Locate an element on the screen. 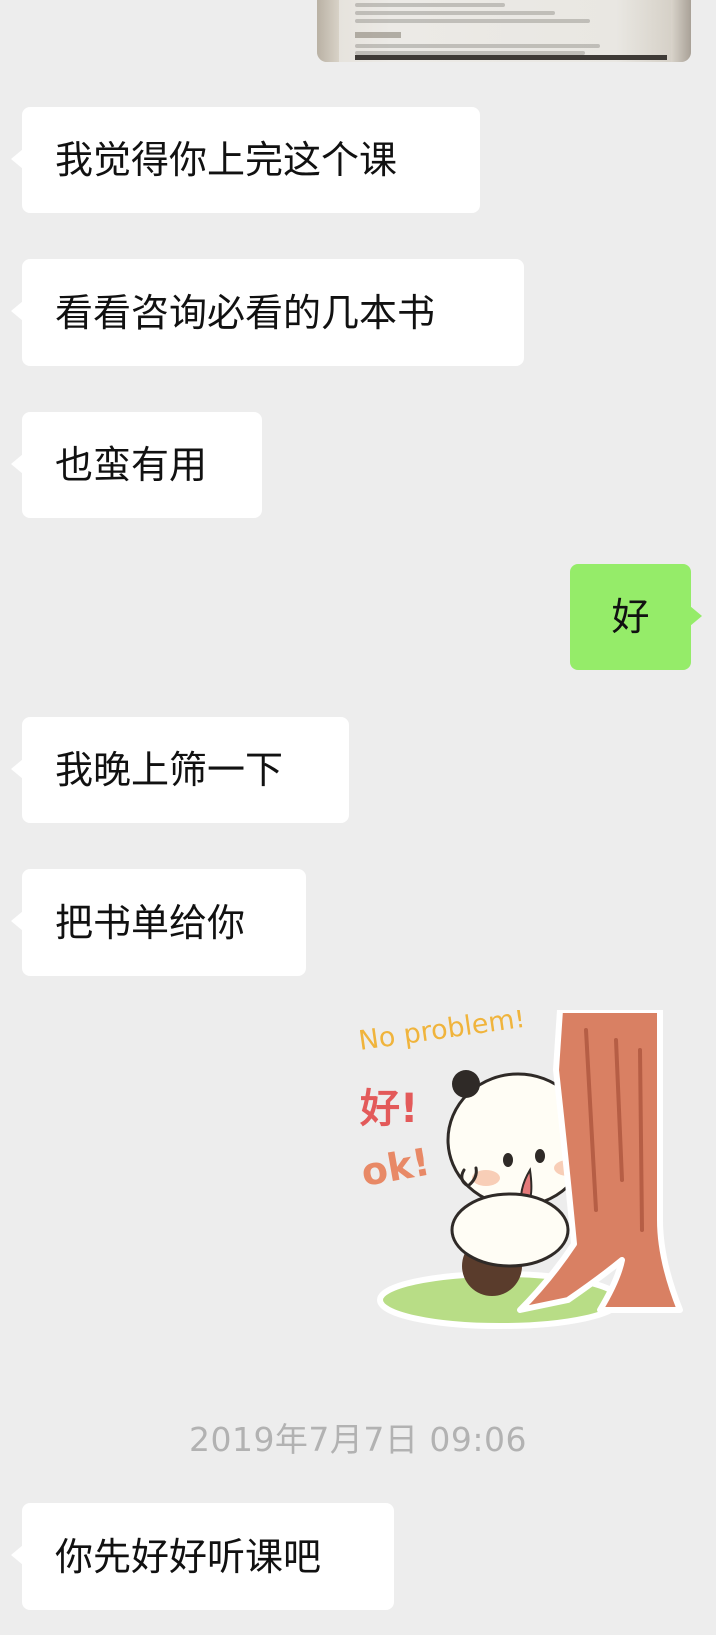 The width and height of the screenshot is (716, 1635). message-bubble-incoming: 看看咨询必看的几本书 is located at coordinates (267, 312).